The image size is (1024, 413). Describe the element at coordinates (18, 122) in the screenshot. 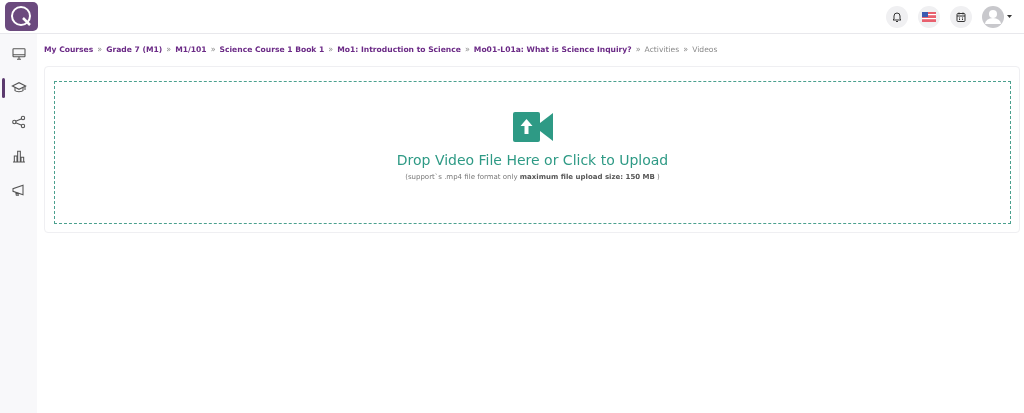

I see `share-nodes-icon` at that location.